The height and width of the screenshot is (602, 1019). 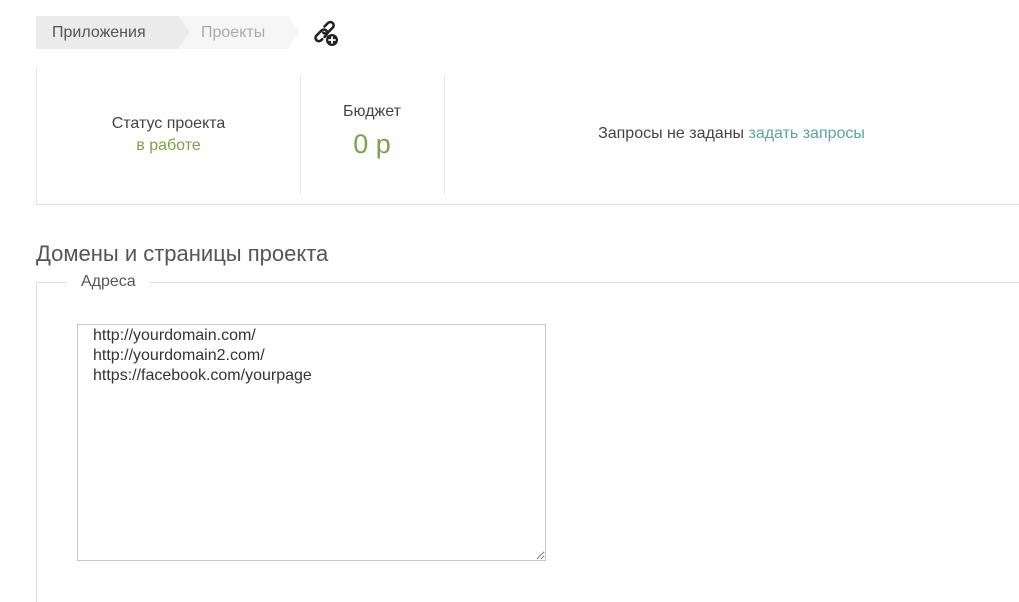 What do you see at coordinates (168, 123) in the screenshot?
I see `status-label: Статус проекта` at bounding box center [168, 123].